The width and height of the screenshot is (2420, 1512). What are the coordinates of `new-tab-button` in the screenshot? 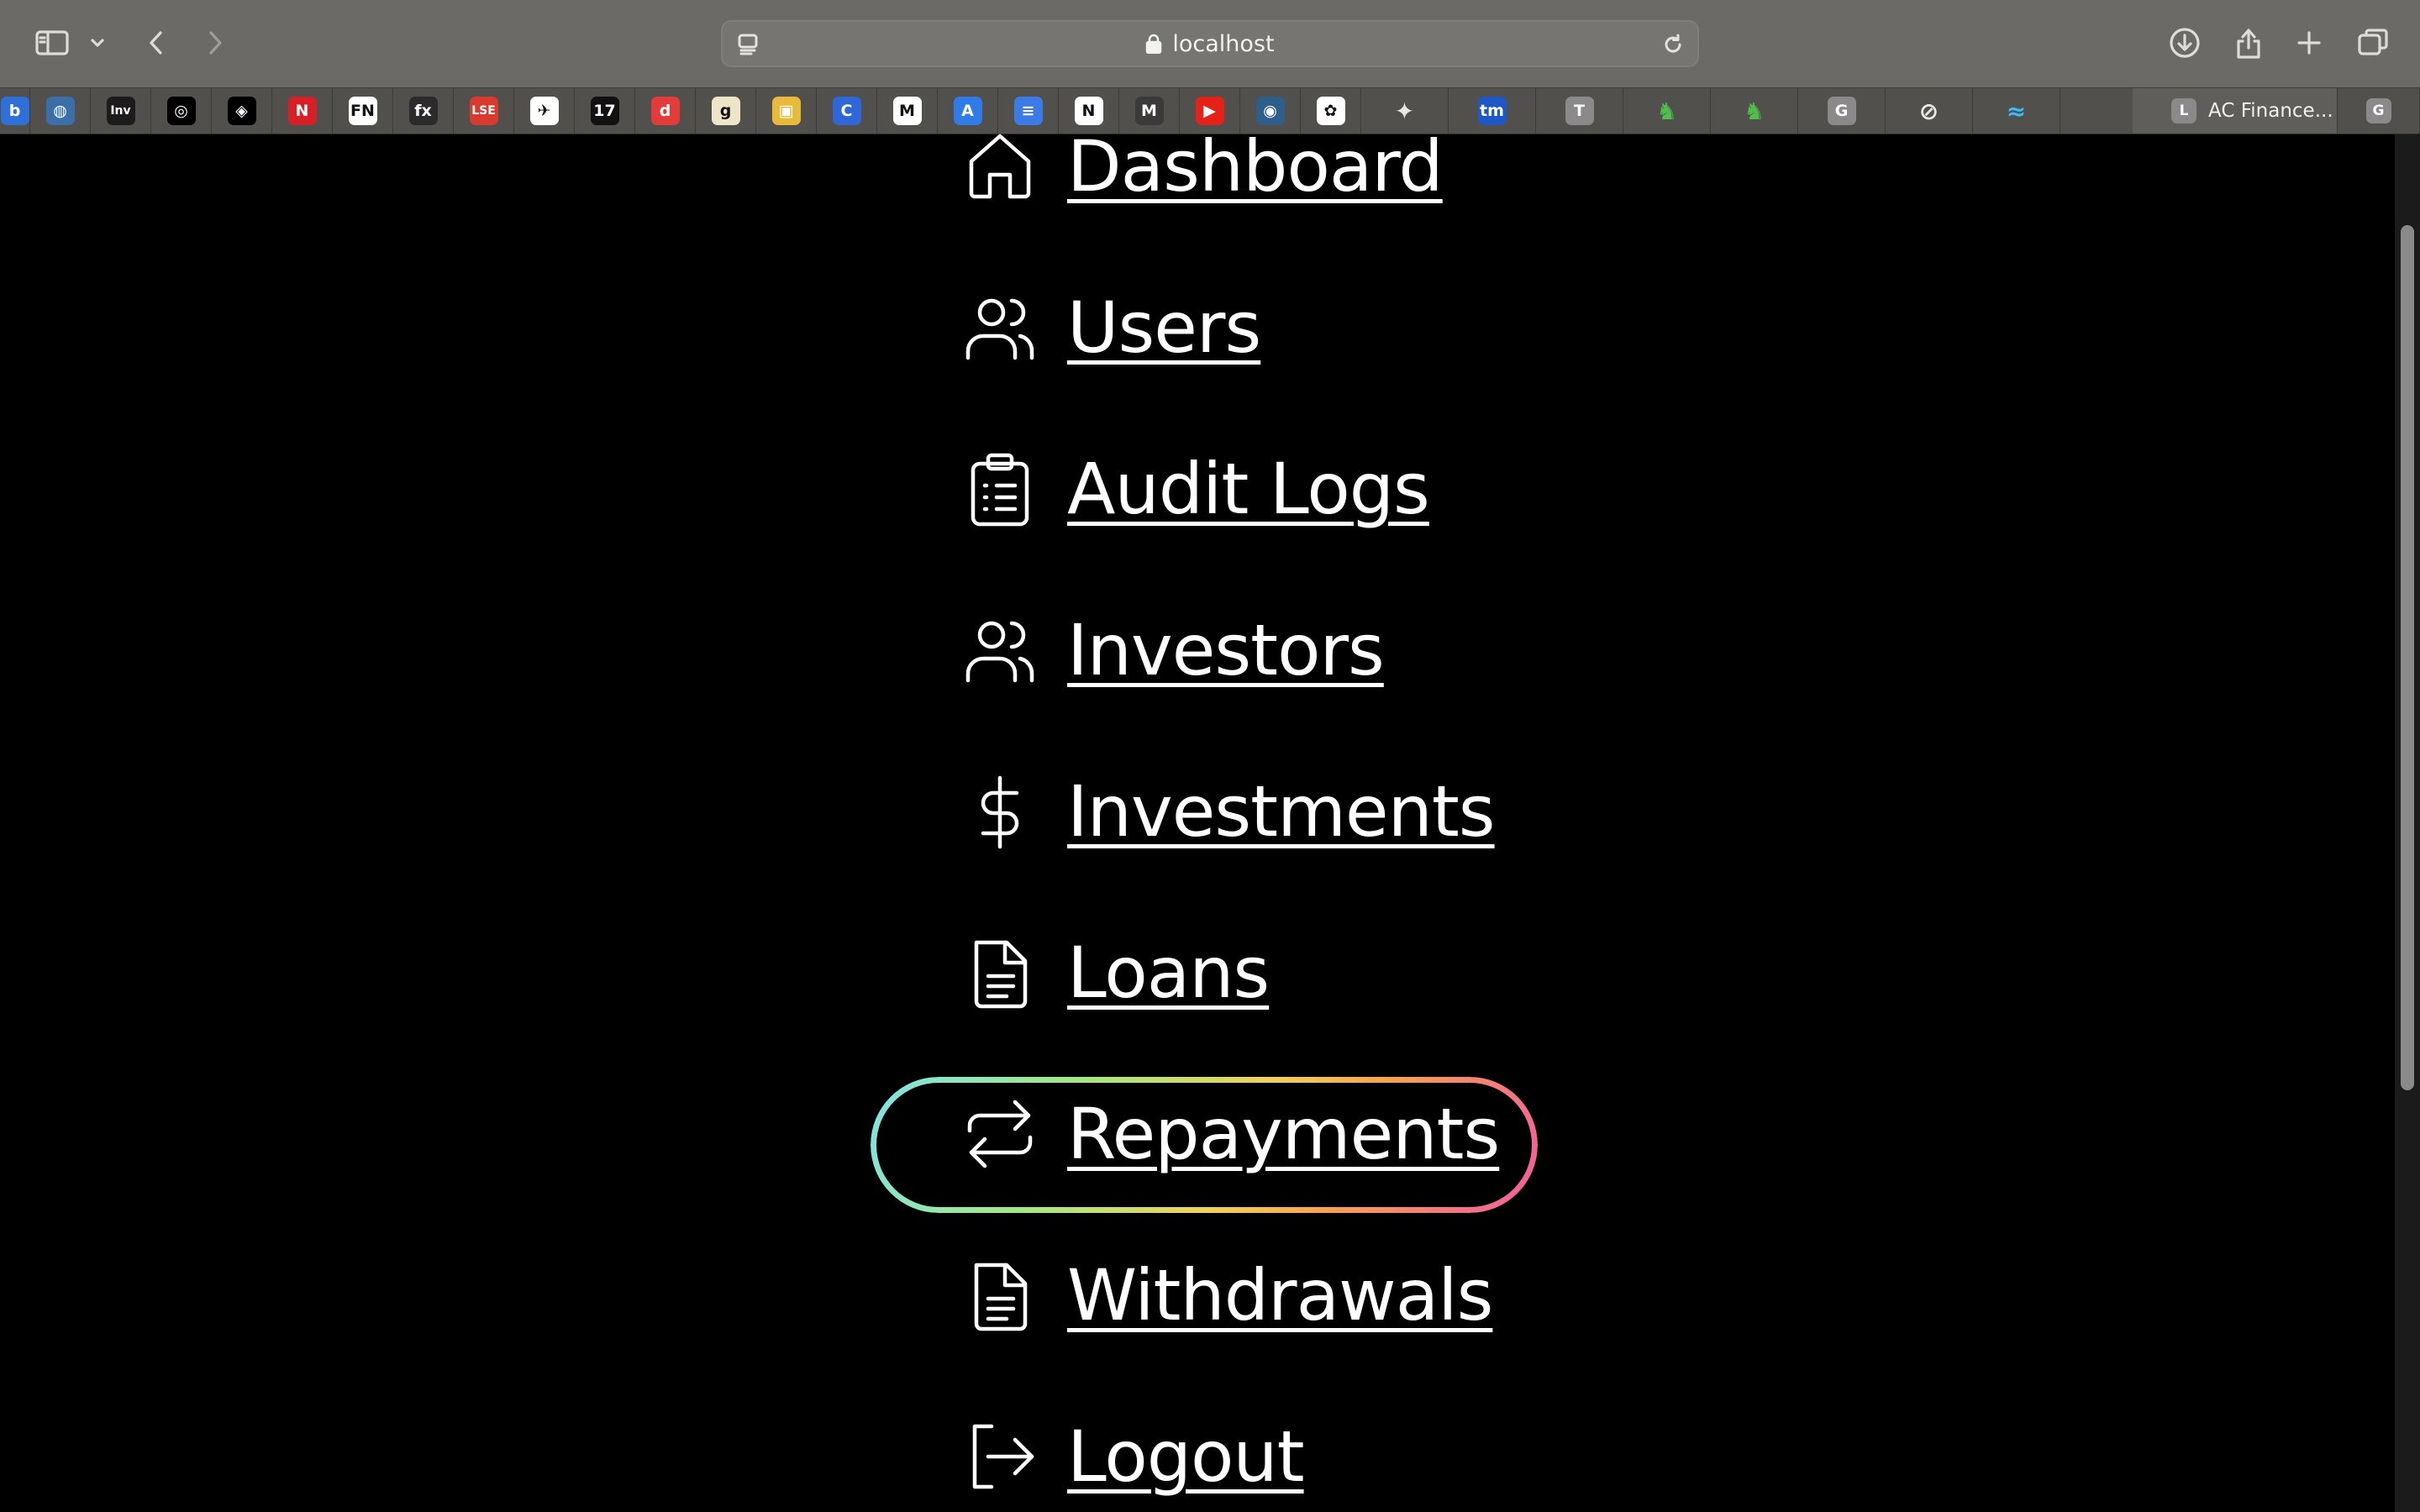 It's located at (2309, 42).